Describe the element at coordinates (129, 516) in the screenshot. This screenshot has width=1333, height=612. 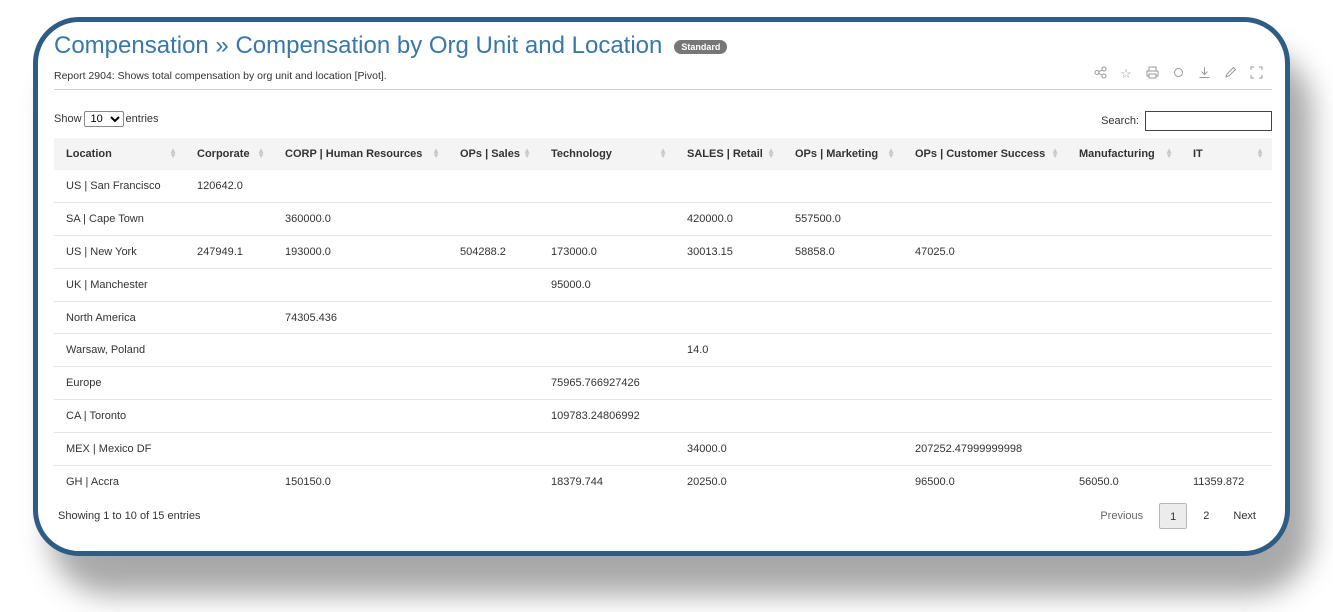
I see `table-info: Showing 1 to 10 of 15 entries` at that location.